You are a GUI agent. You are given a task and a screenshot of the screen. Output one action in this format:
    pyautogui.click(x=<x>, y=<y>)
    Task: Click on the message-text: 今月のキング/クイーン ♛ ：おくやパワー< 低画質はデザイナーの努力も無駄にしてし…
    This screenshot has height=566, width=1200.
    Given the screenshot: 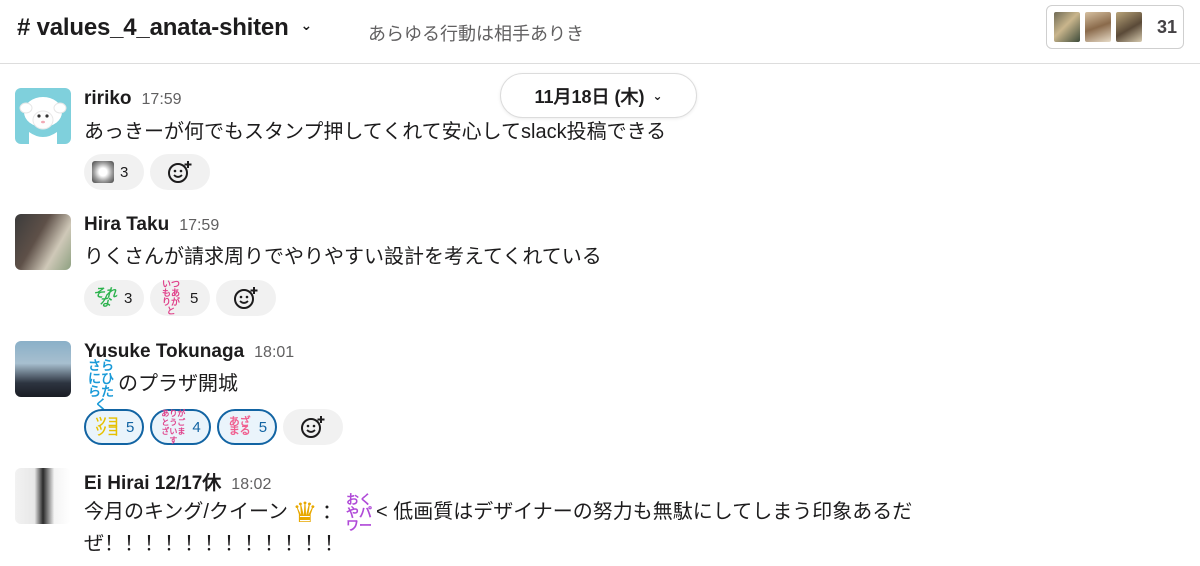 What is the action you would take?
    pyautogui.click(x=544, y=513)
    